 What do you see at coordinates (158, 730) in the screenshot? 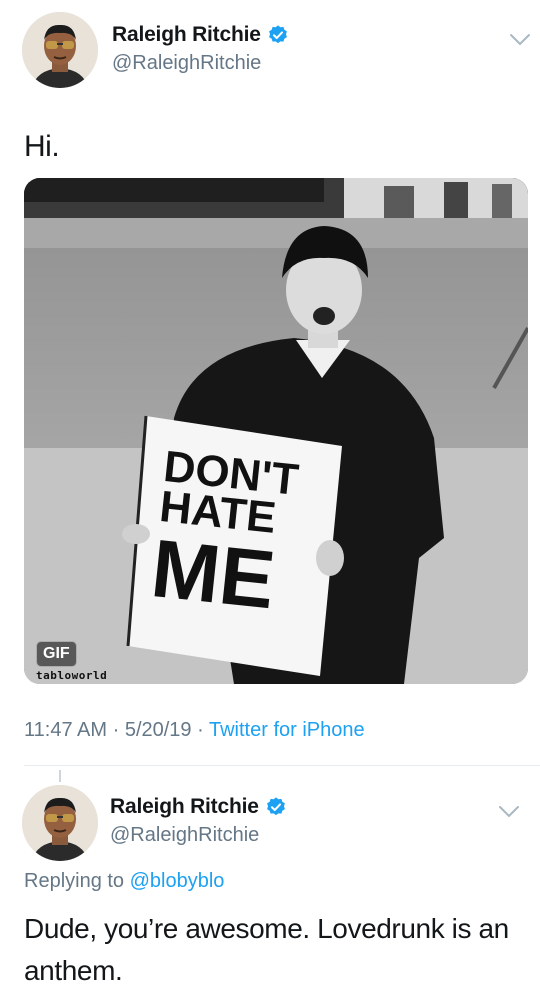
I see `tweet-date: 5/20/19` at bounding box center [158, 730].